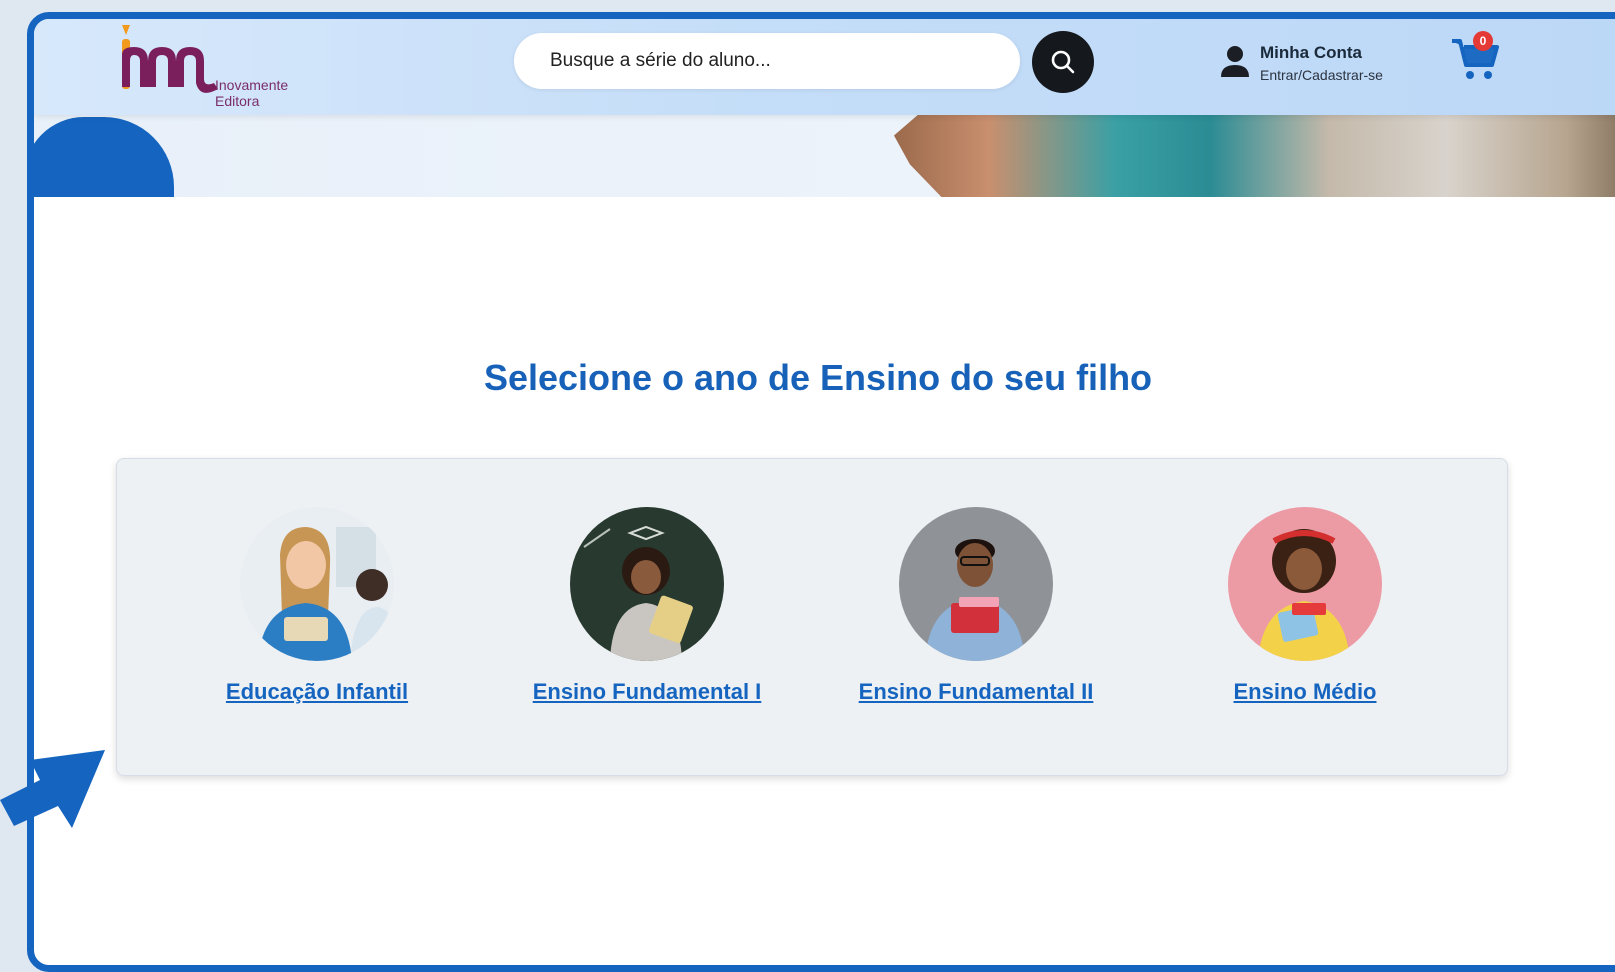 This screenshot has height=972, width=1615. Describe the element at coordinates (1483, 41) in the screenshot. I see `cart-count-badge: 0` at that location.